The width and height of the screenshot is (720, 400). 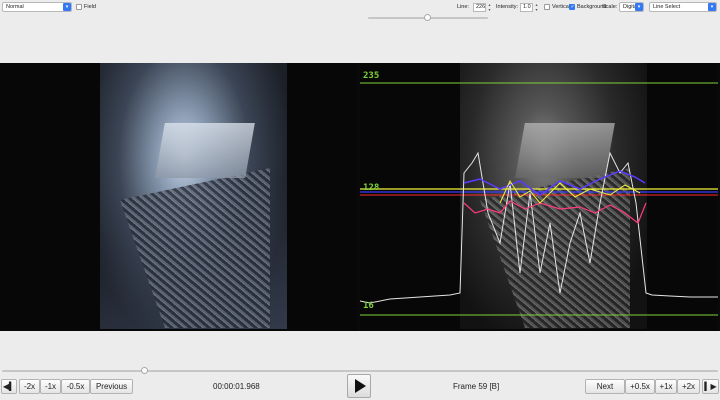 I want to click on line-field: 226, so click(x=479, y=7).